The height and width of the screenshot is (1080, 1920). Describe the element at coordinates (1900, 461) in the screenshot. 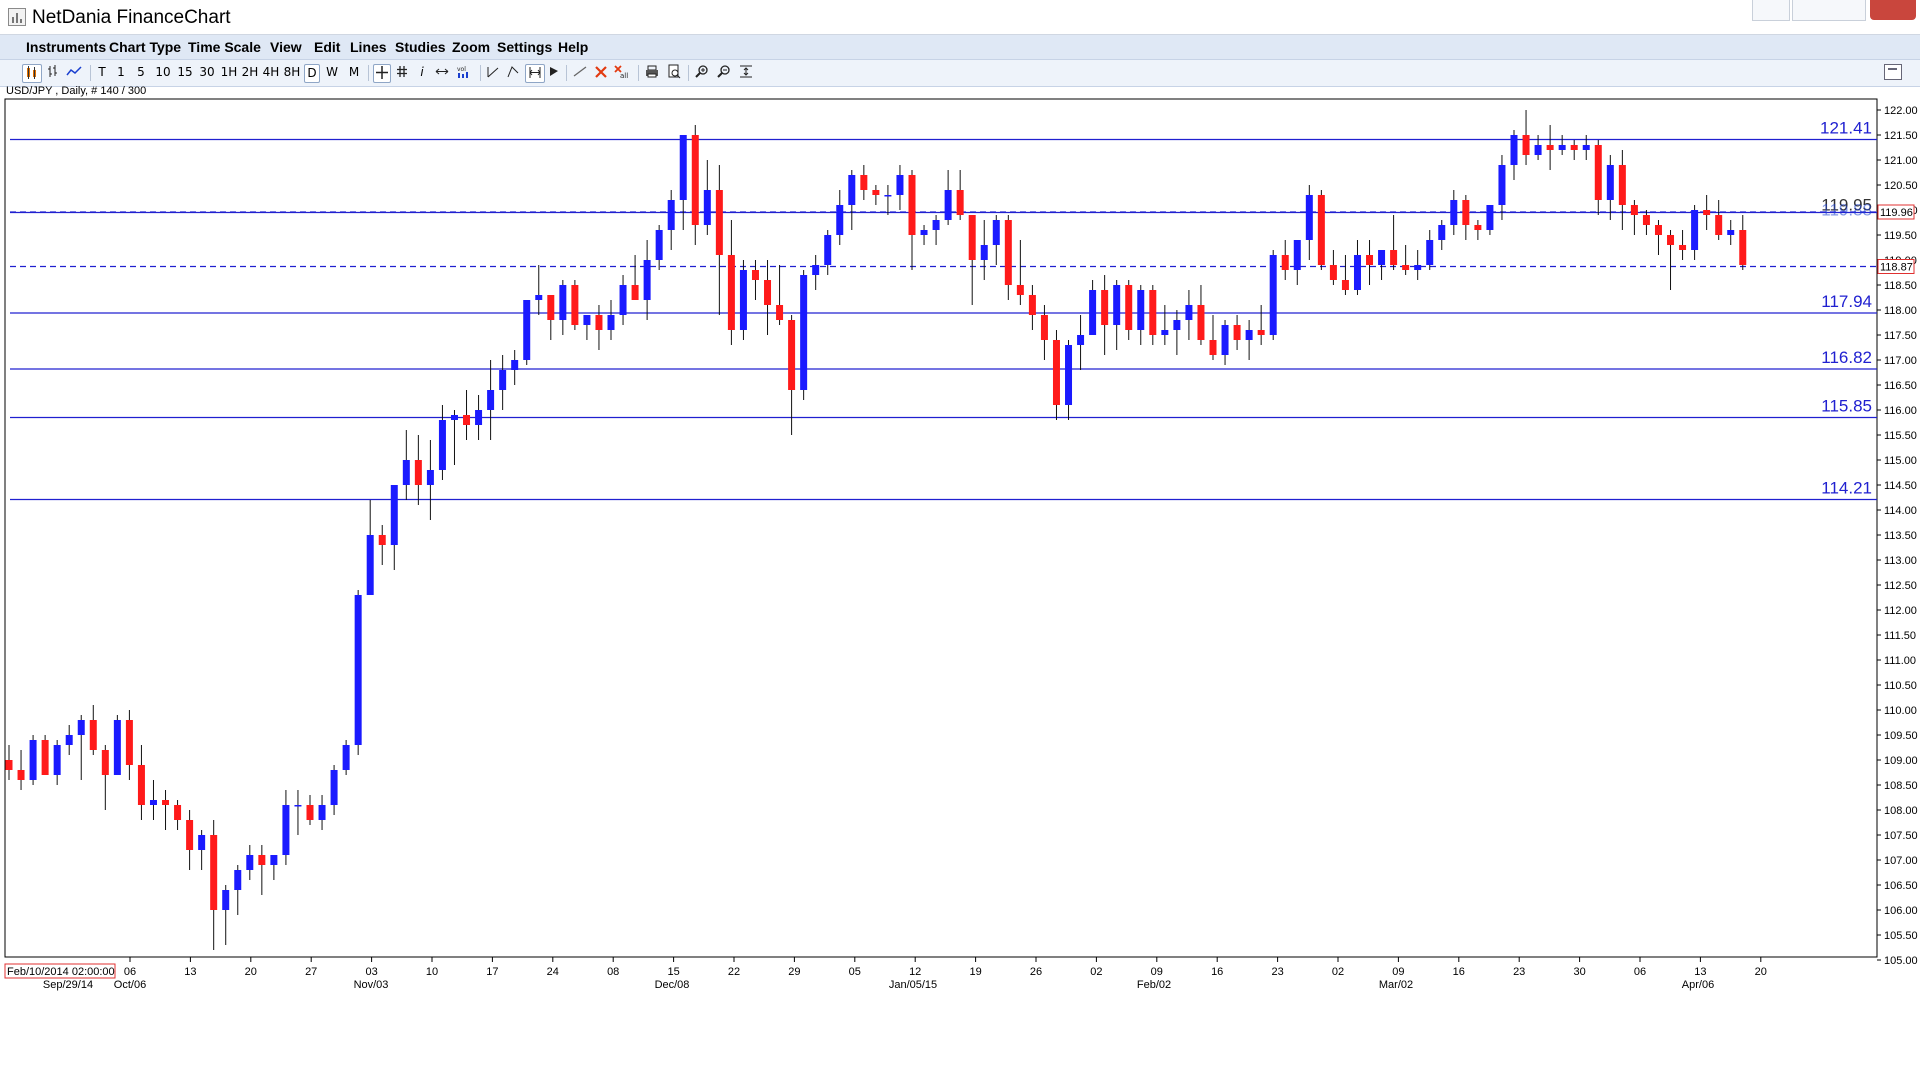

I see `price-tick-label: 115.00` at that location.